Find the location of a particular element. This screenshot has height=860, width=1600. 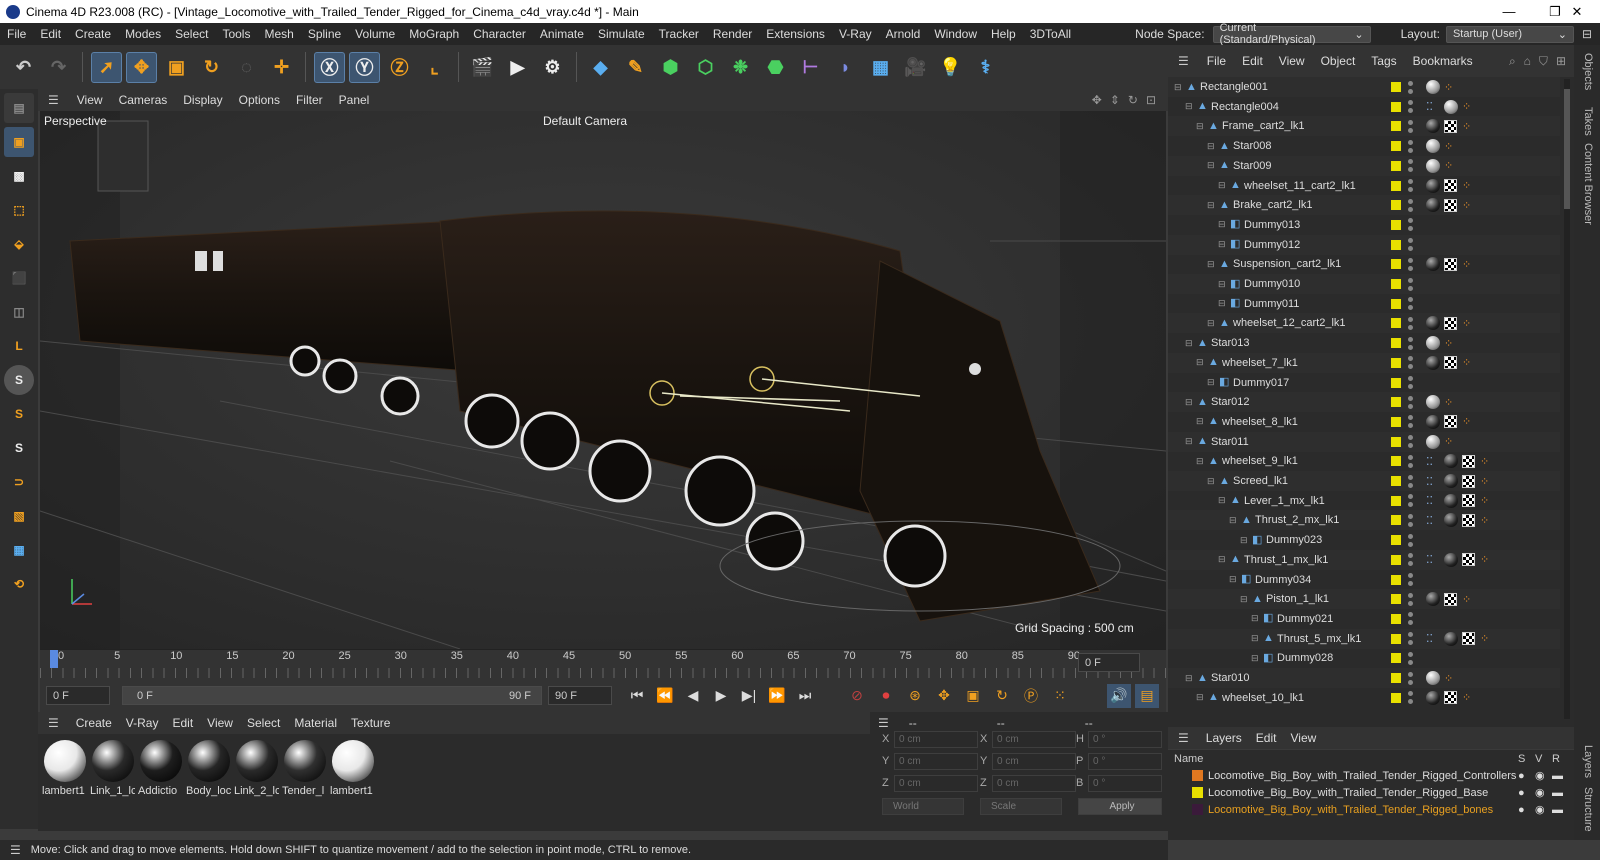

coordinate-system-icon: ⌞ is located at coordinates (434, 67).